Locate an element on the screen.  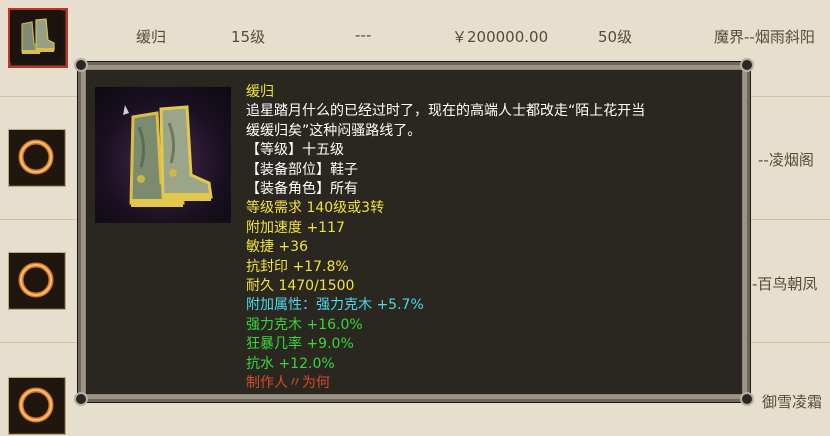
item-level: 15级 is located at coordinates (248, 37).